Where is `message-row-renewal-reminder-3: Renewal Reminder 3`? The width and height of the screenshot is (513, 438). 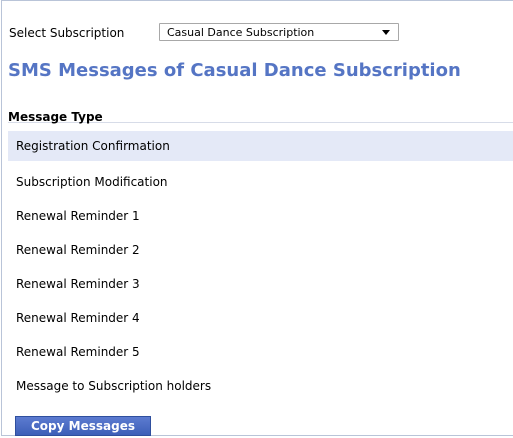 message-row-renewal-reminder-3: Renewal Reminder 3 is located at coordinates (260, 284).